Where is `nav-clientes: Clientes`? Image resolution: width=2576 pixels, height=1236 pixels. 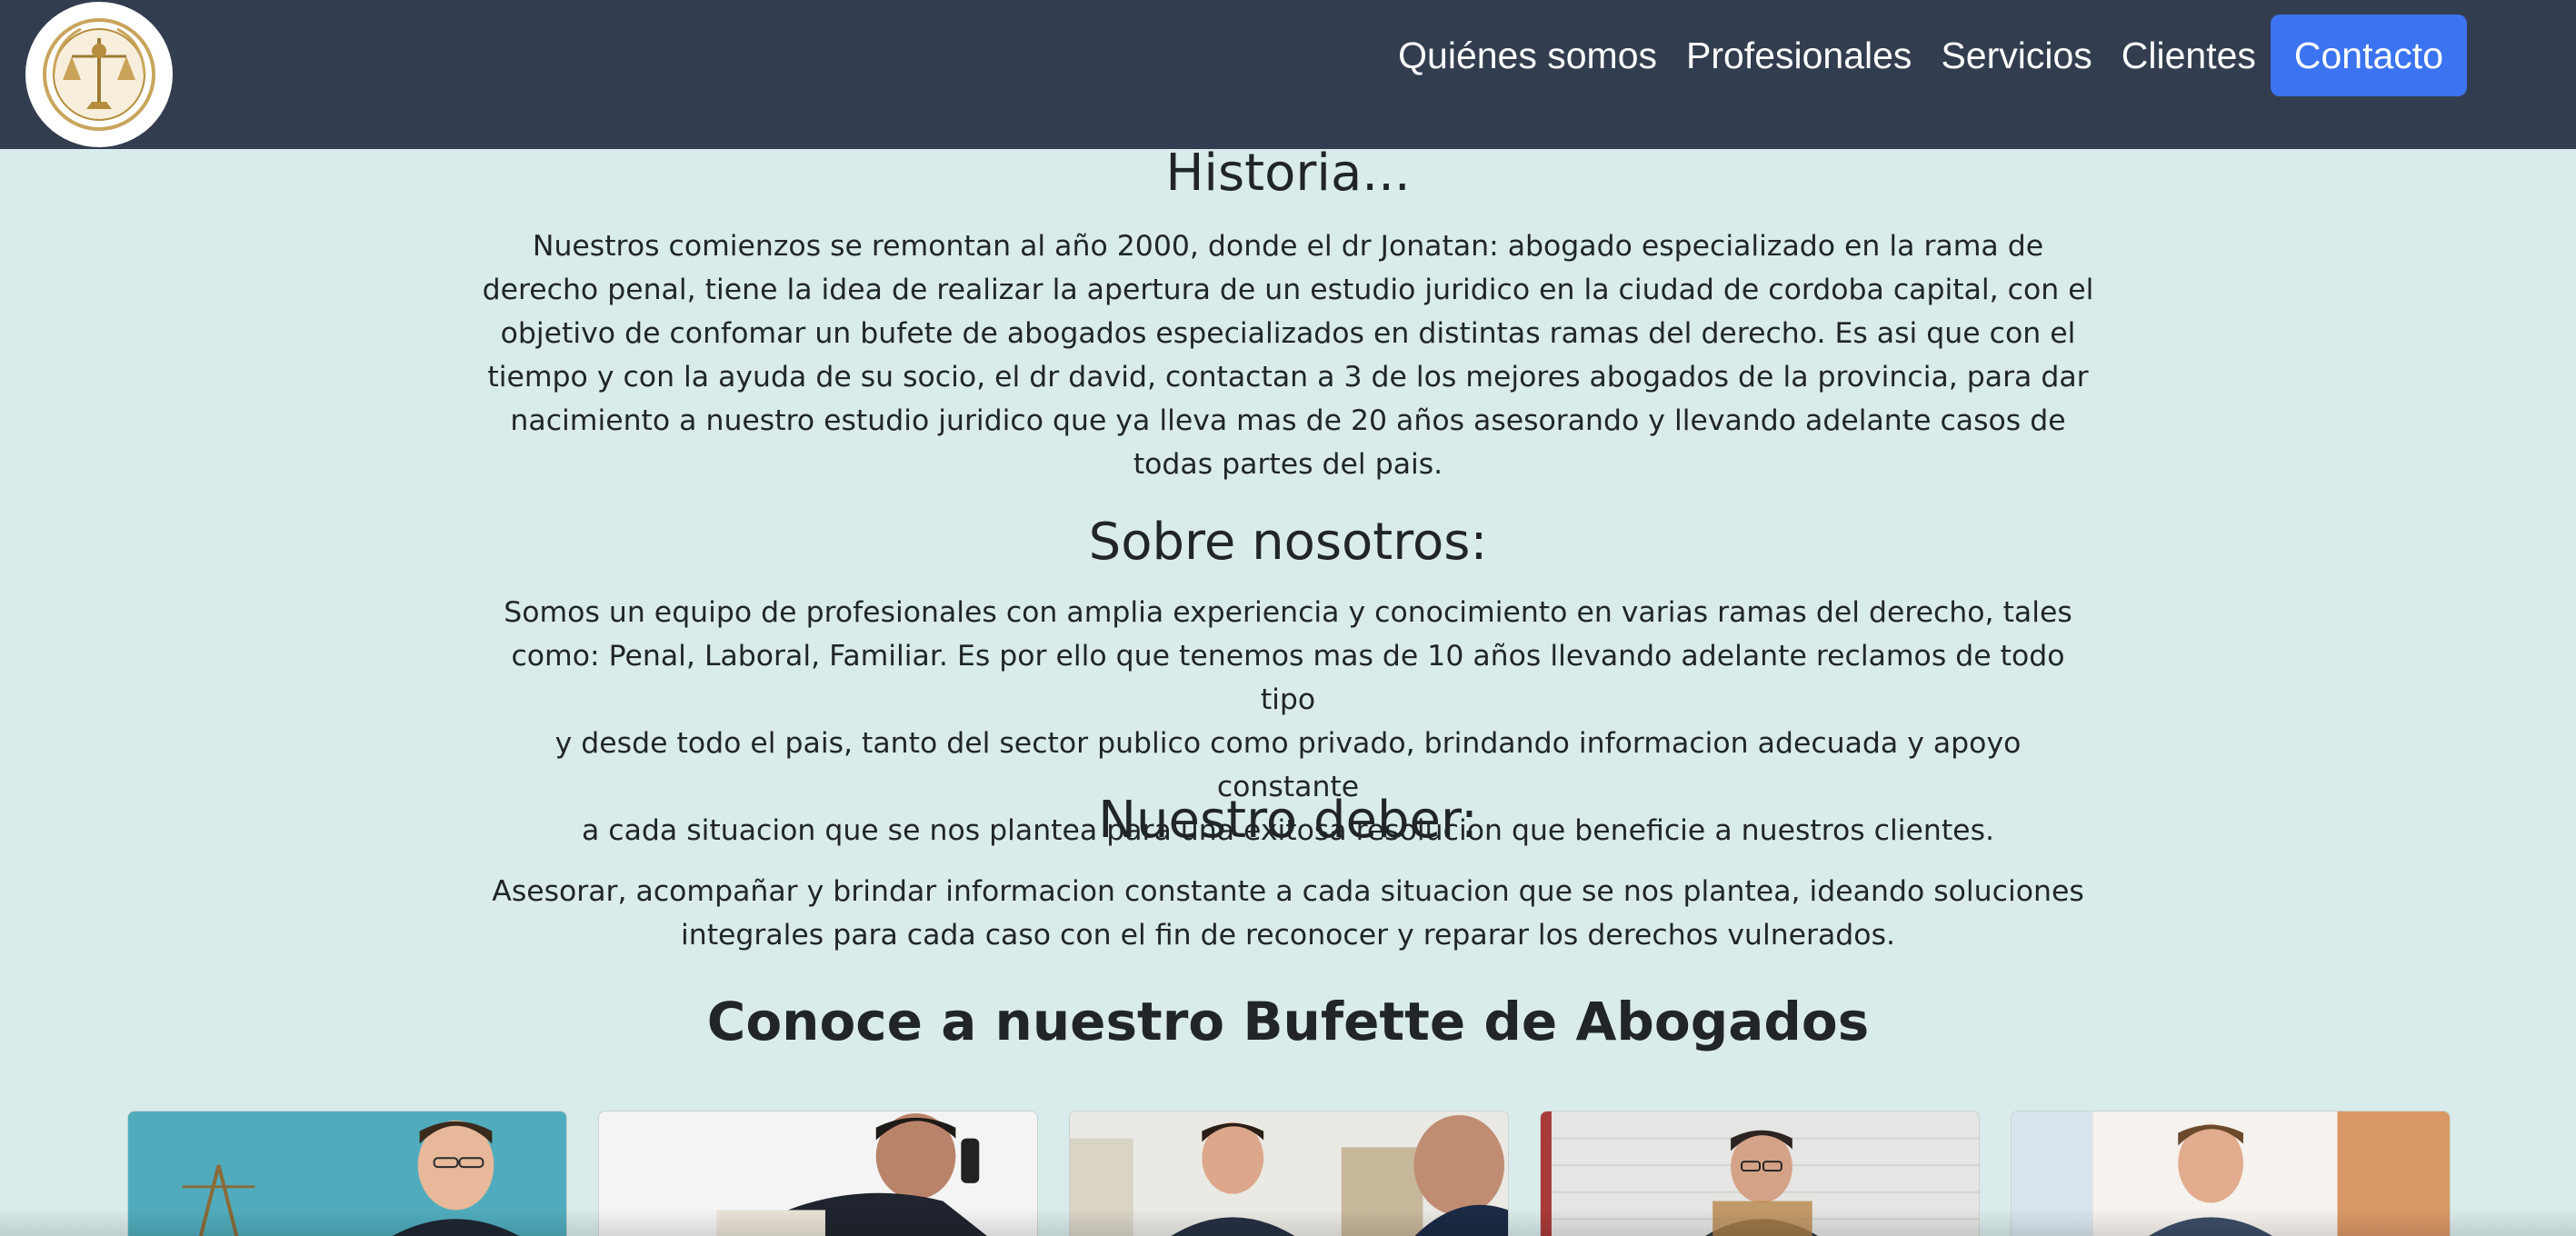
nav-clientes: Clientes is located at coordinates (2189, 55).